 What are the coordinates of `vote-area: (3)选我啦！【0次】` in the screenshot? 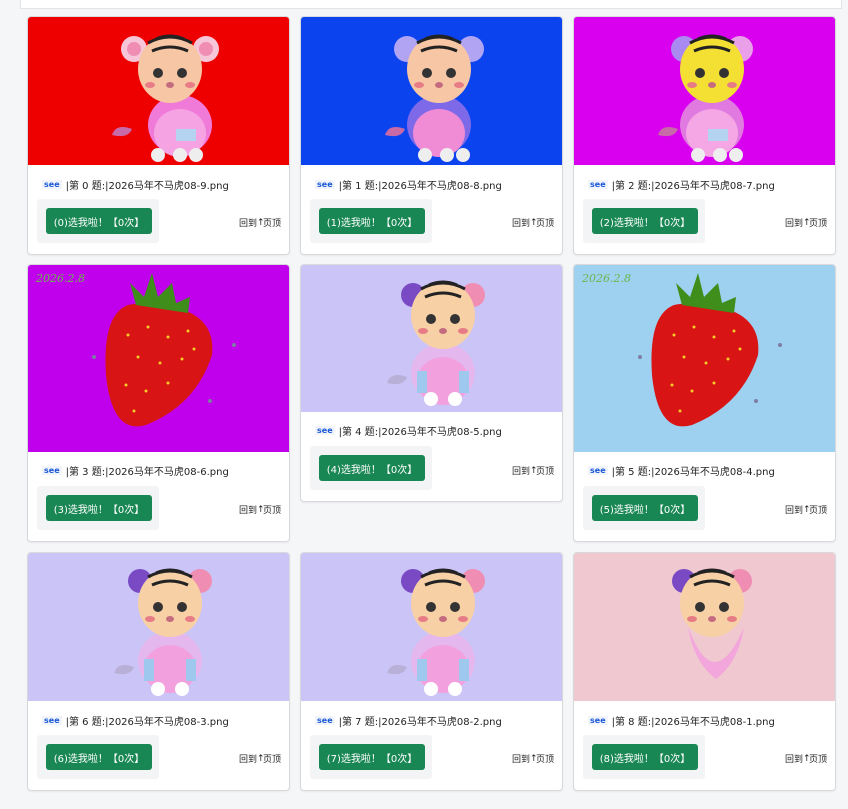 It's located at (98, 508).